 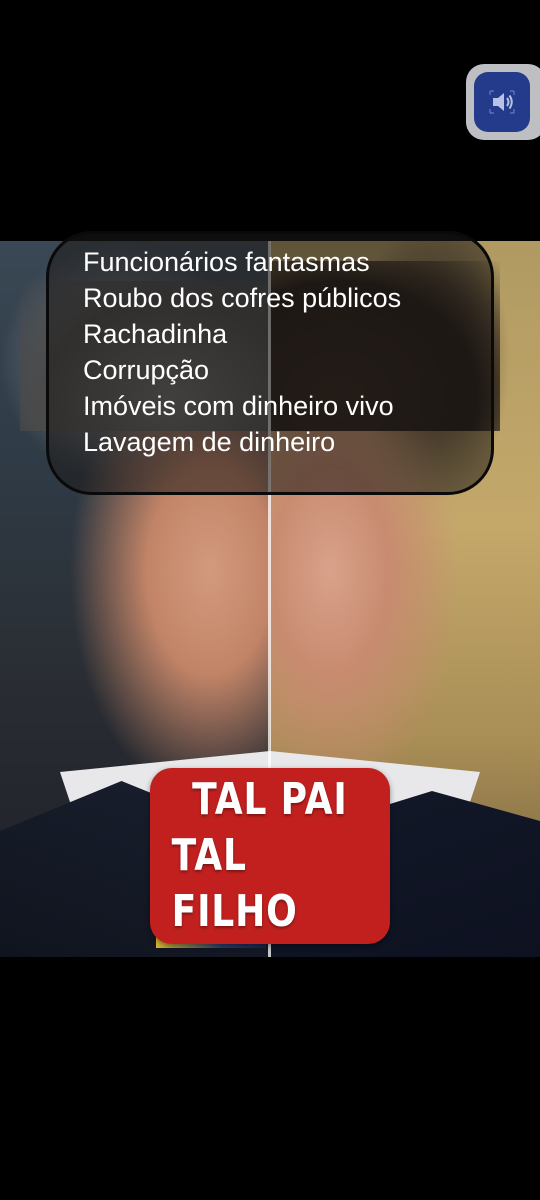 What do you see at coordinates (226, 262) in the screenshot?
I see `charge-line: Funcionários fantasmas` at bounding box center [226, 262].